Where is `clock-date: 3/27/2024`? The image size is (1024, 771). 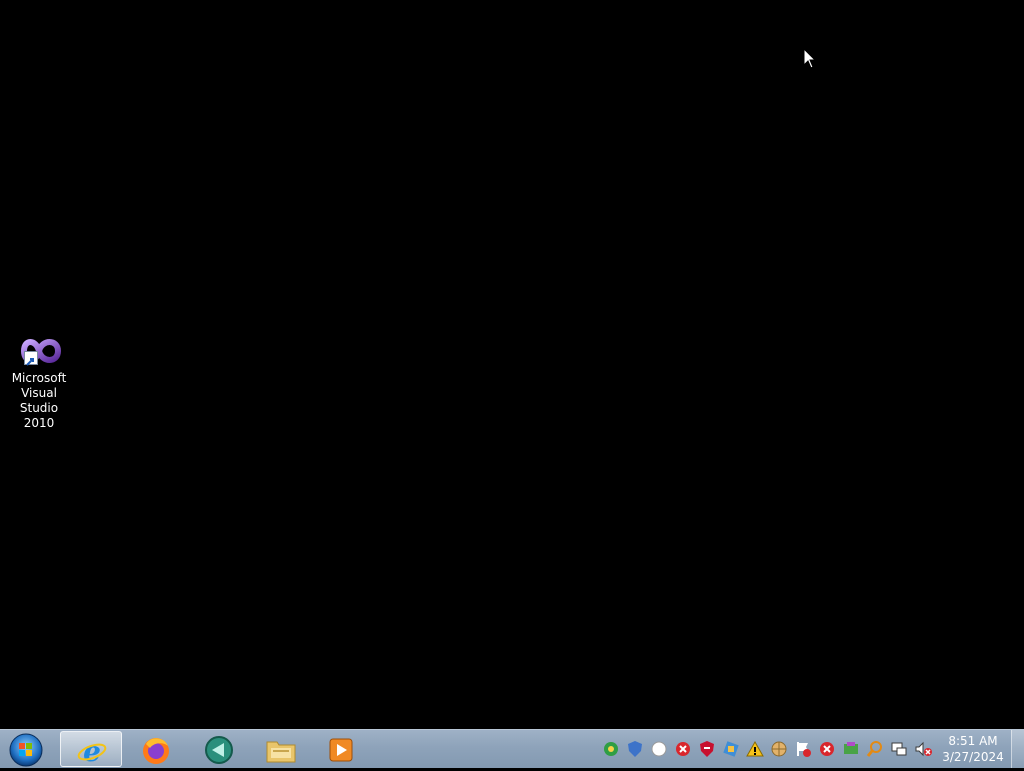
clock-date: 3/27/2024 is located at coordinates (973, 757).